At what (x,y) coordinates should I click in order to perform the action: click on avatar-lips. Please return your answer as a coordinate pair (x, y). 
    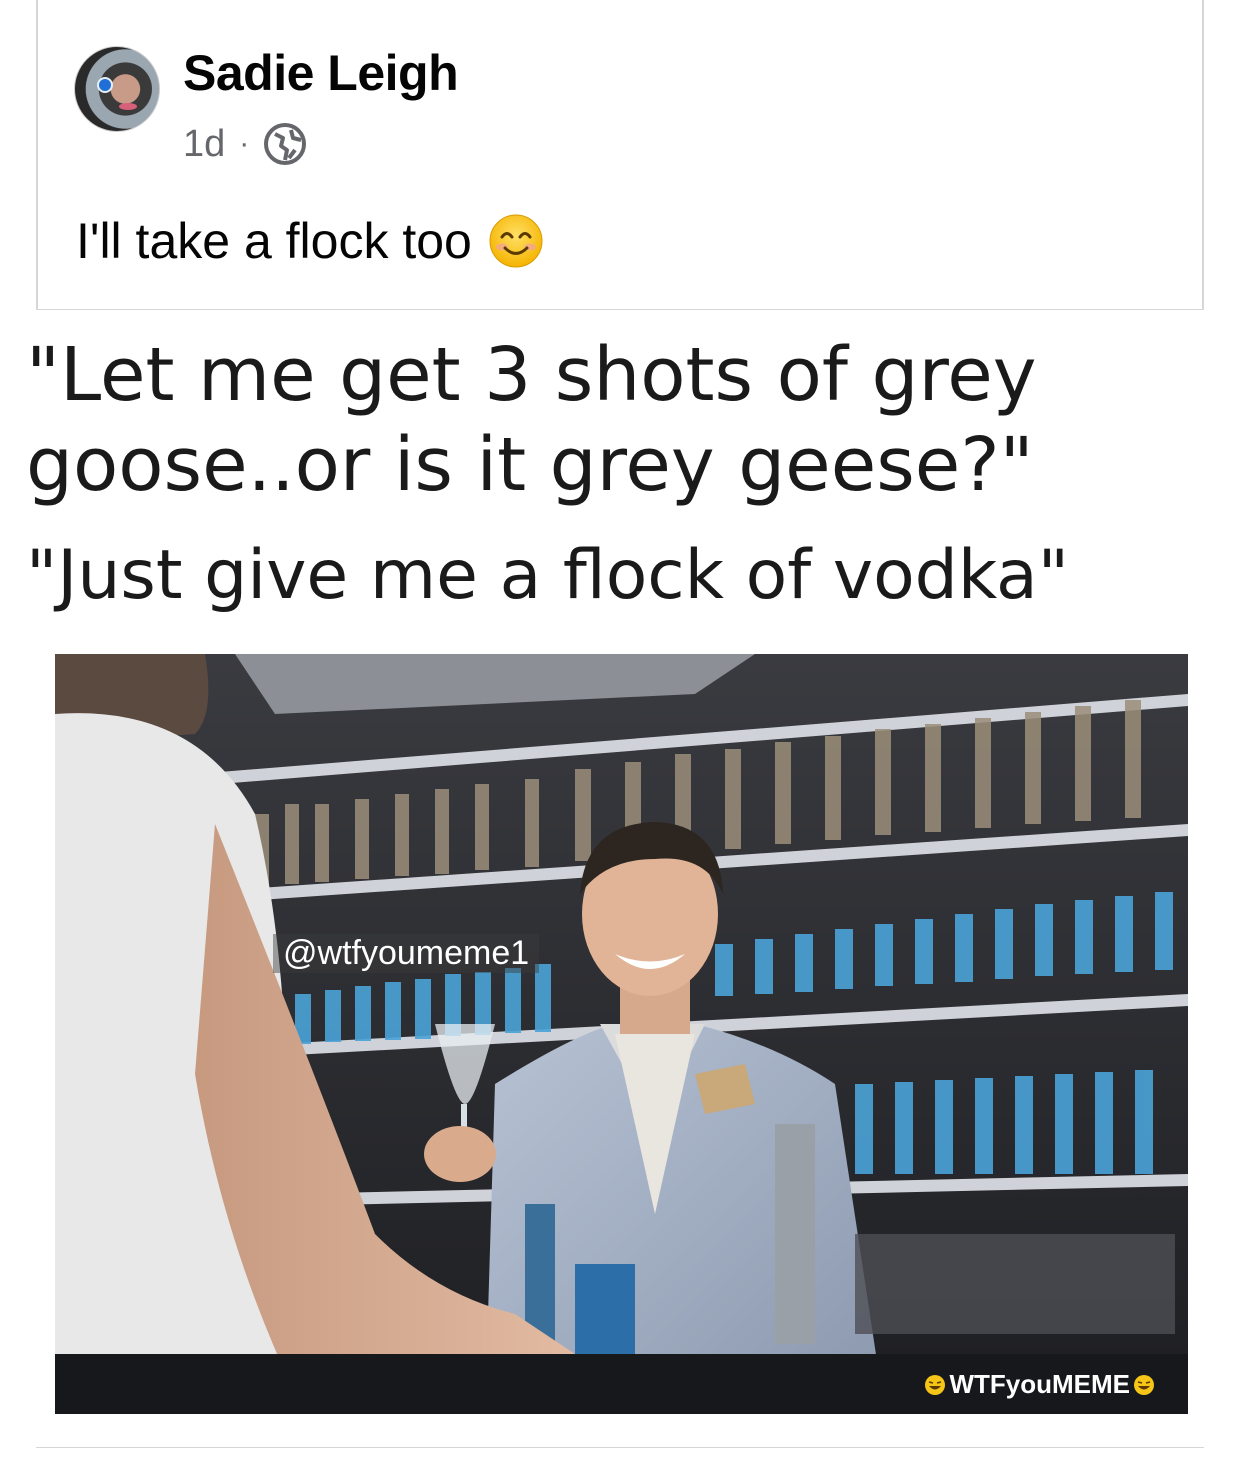
    Looking at the image, I should click on (128, 106).